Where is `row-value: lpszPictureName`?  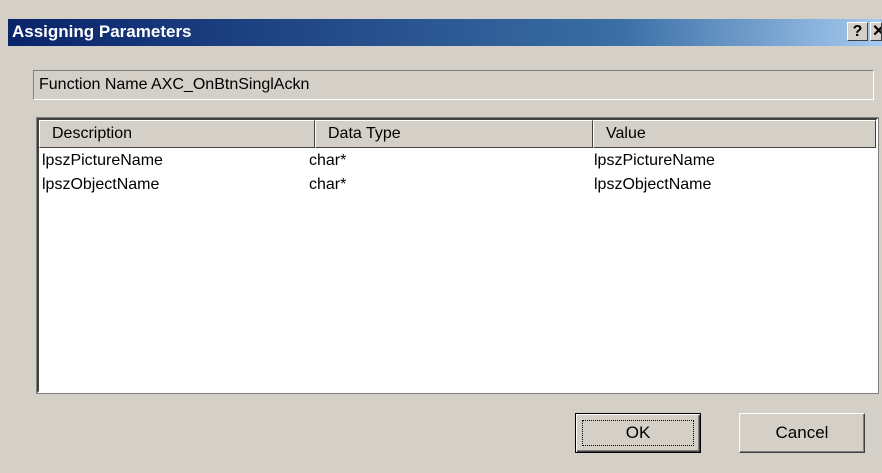
row-value: lpszPictureName is located at coordinates (654, 160).